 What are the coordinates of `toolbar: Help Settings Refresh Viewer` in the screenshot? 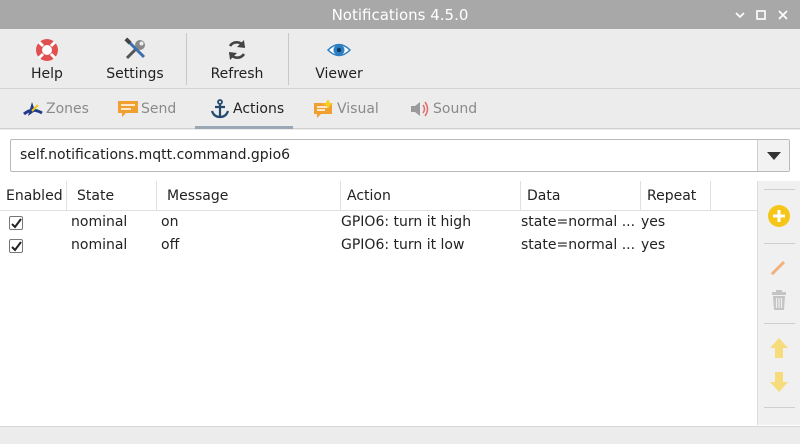 It's located at (400, 59).